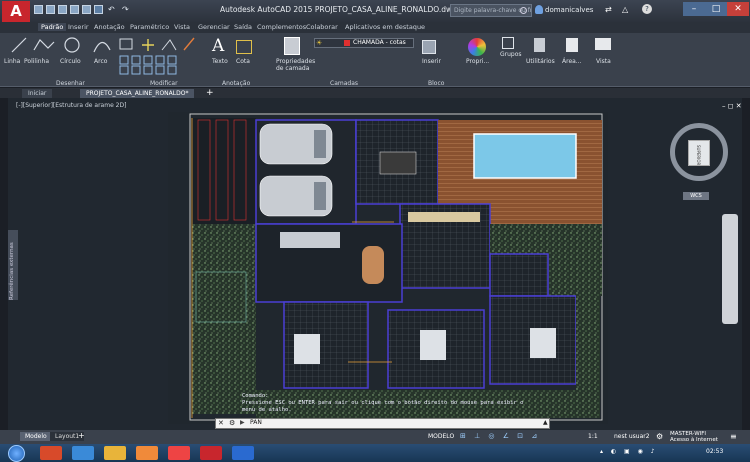  Describe the element at coordinates (111, 9) in the screenshot. I see `undo-icon: ↶` at that location.